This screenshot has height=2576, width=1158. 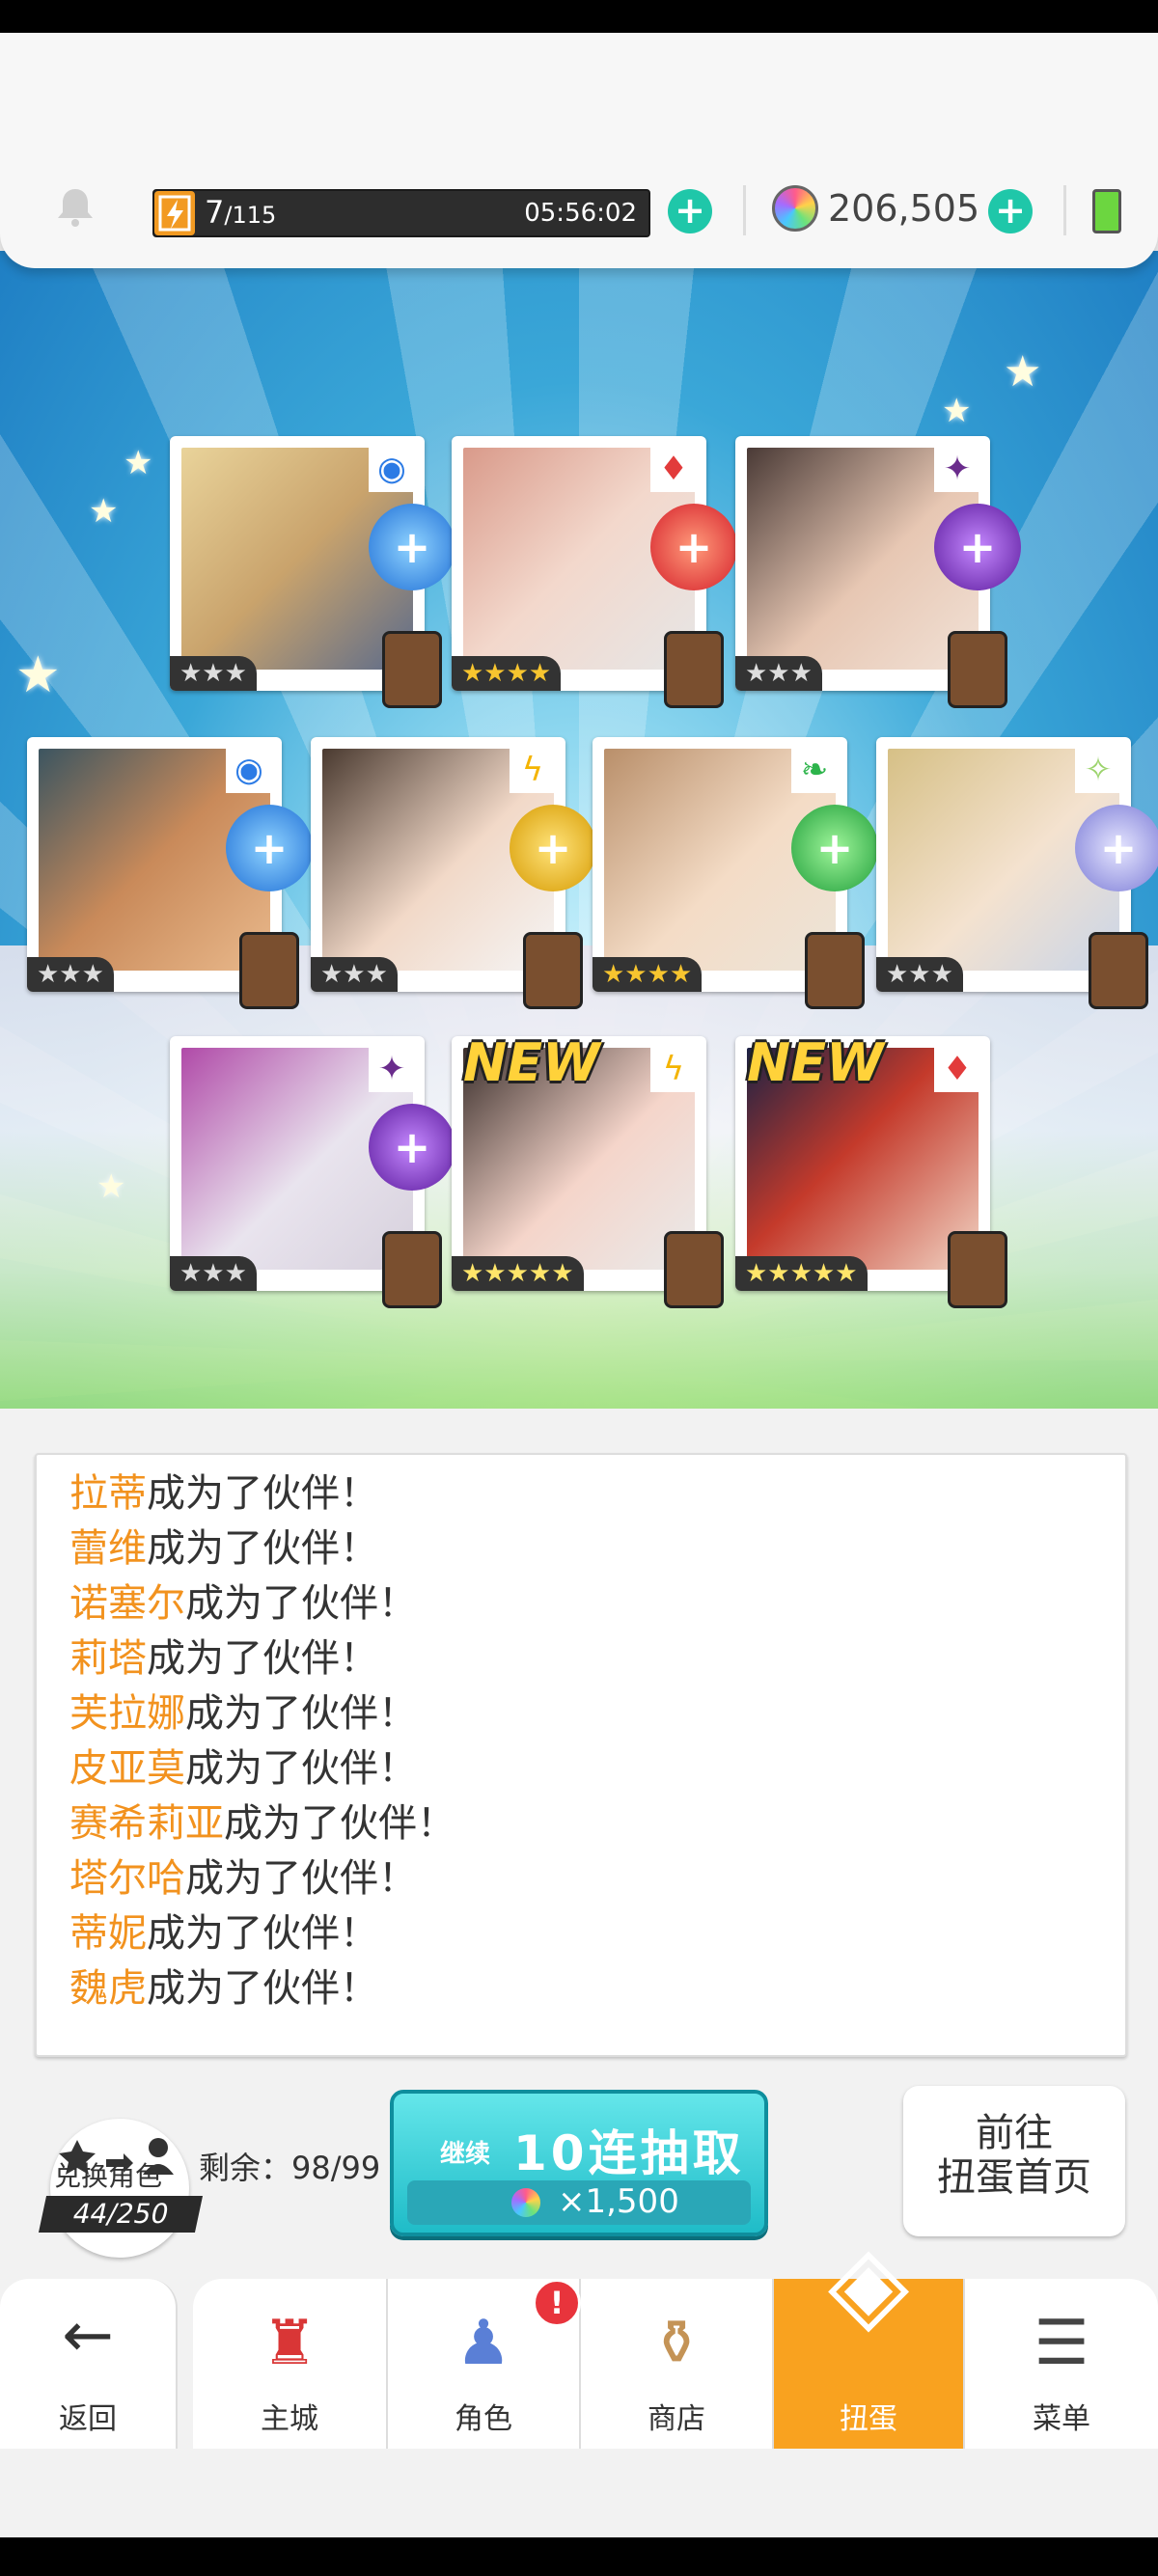 I want to click on character-card: ✧ + ★★★, so click(x=1017, y=873).